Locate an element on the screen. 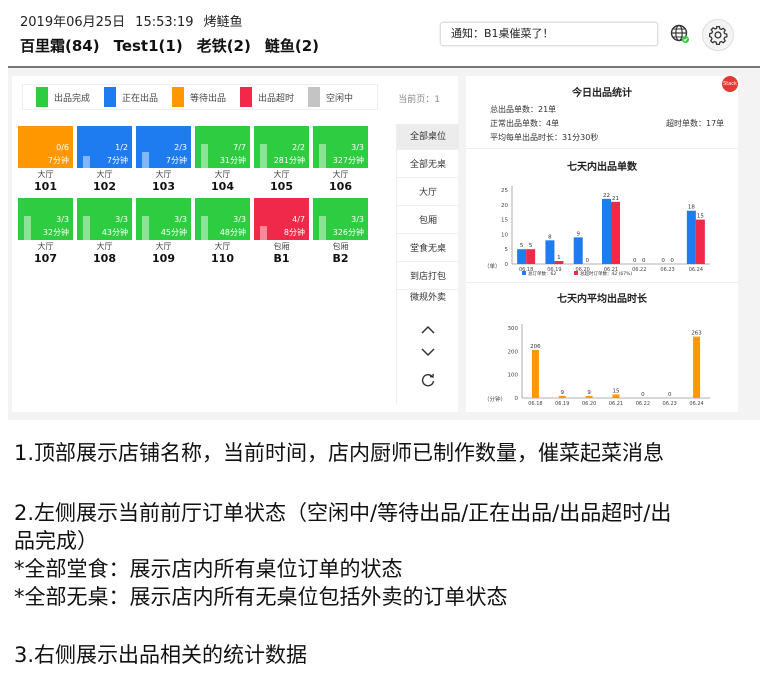 Image resolution: width=767 pixels, height=674 pixels. legend-item: 出品超时 is located at coordinates (267, 97).